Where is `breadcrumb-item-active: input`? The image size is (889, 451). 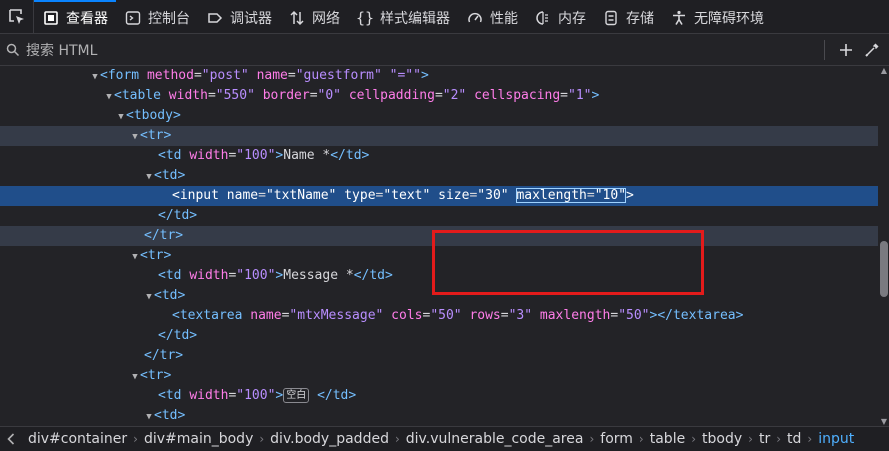 breadcrumb-item-active: input is located at coordinates (836, 439).